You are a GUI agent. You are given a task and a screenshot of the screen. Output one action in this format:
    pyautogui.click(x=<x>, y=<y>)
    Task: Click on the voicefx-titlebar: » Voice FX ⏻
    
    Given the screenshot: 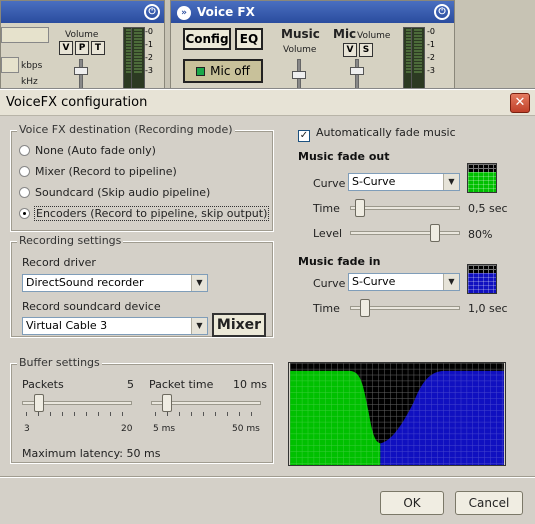 What is the action you would take?
    pyautogui.click(x=312, y=12)
    